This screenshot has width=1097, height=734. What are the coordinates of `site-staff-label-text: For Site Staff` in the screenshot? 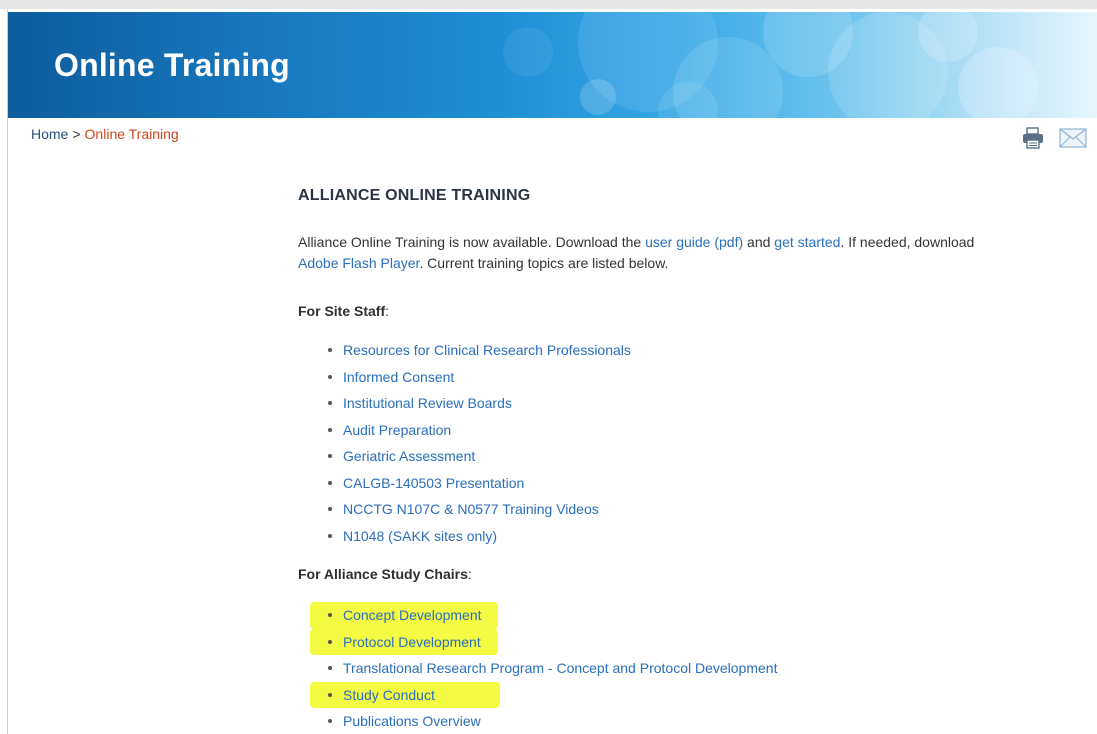 It's located at (342, 311).